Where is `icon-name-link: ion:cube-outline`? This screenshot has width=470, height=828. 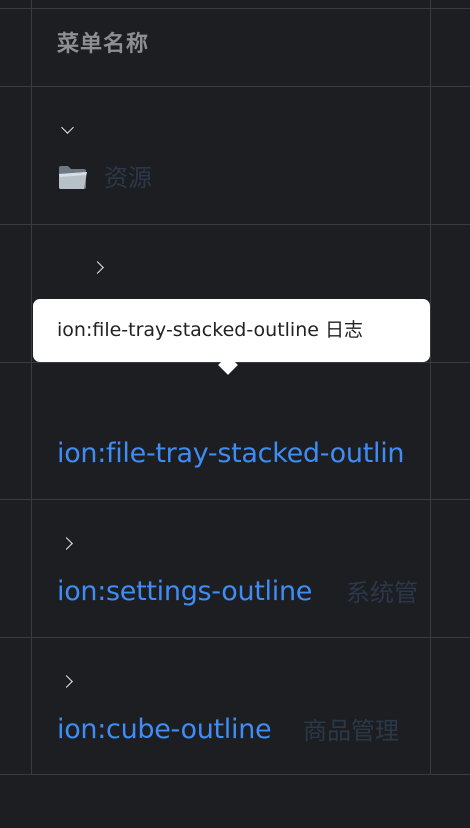
icon-name-link: ion:cube-outline is located at coordinates (164, 730).